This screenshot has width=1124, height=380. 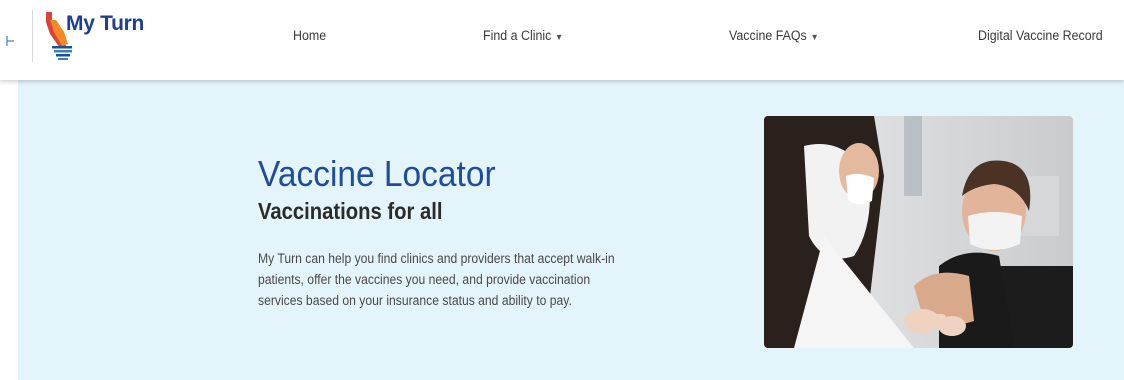 I want to click on nav-vaccine-faqs: Vaccine FAQs ▼, so click(x=774, y=35).